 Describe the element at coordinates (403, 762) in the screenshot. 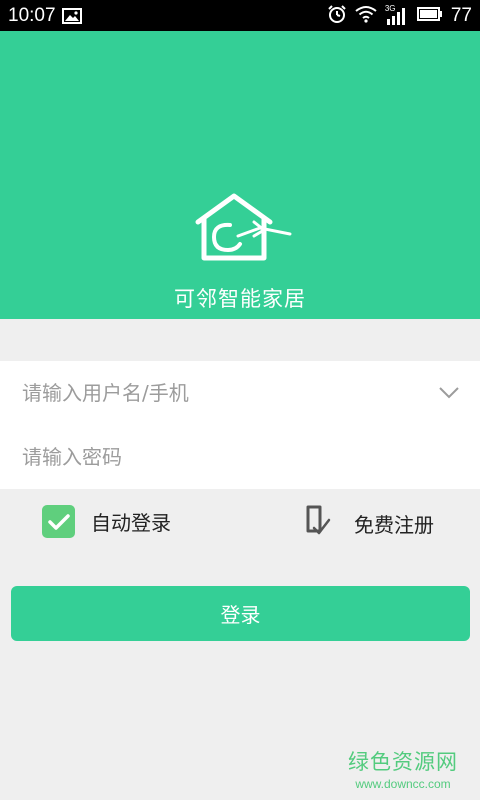

I see `watermark-title: 绿色资源网` at that location.